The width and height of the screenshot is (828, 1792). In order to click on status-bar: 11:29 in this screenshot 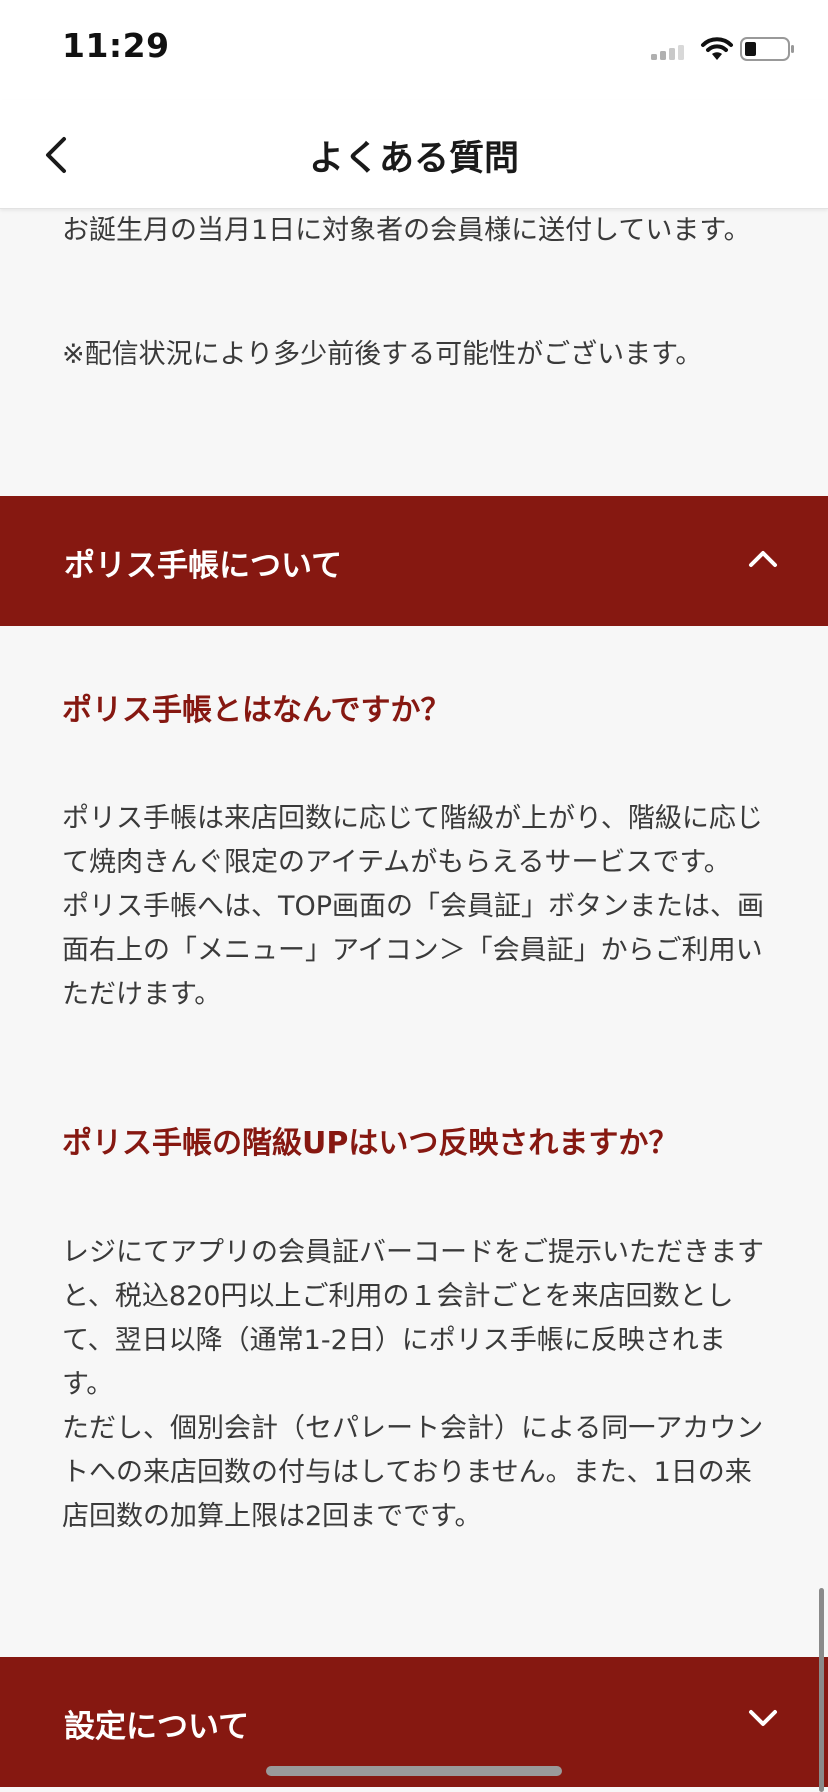, I will do `click(414, 50)`.